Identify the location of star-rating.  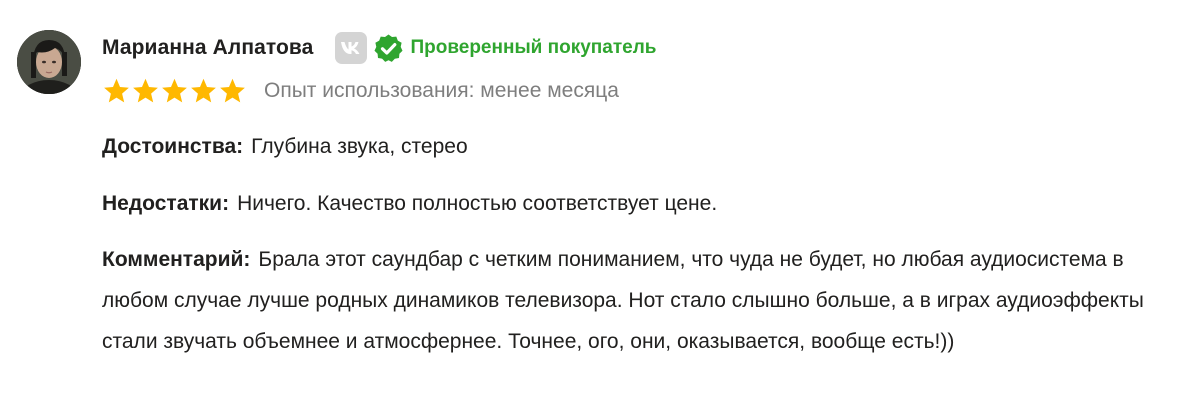
(174, 91).